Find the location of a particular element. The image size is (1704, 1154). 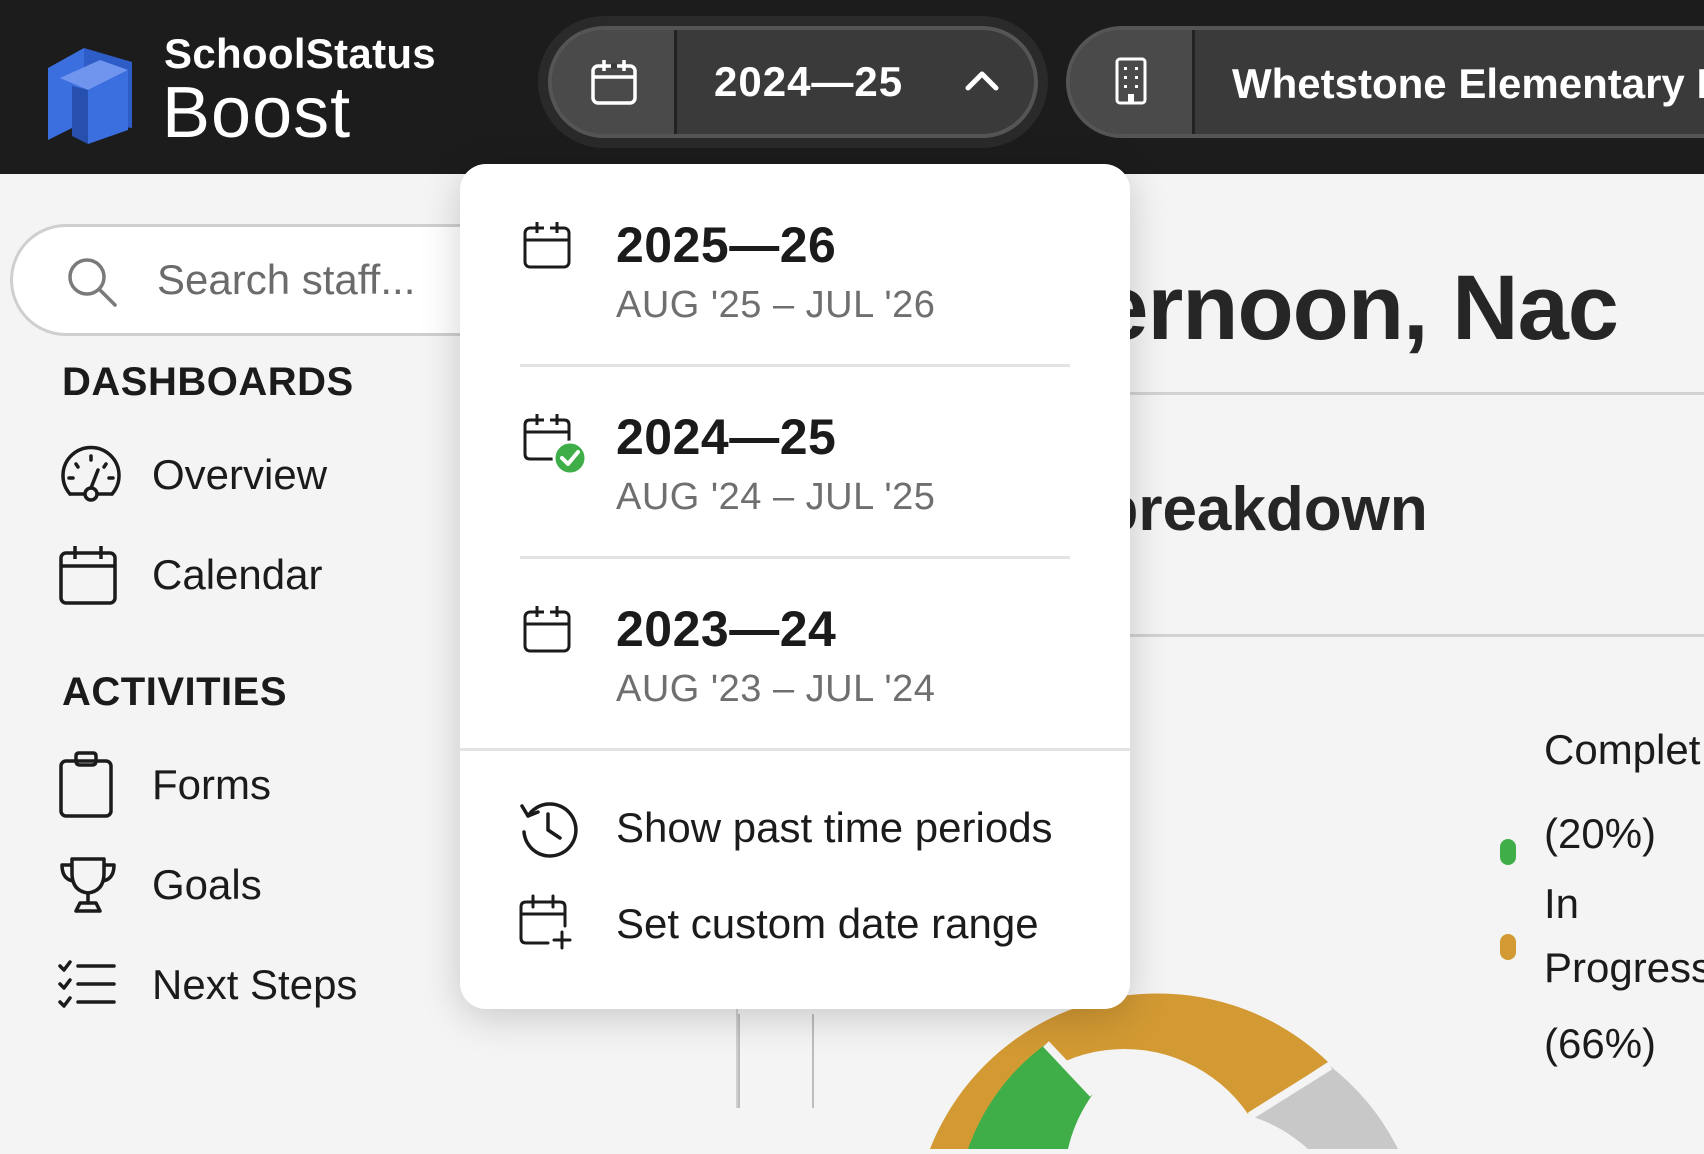

year-option-range: AUG '24 – JUL '25 is located at coordinates (776, 497).